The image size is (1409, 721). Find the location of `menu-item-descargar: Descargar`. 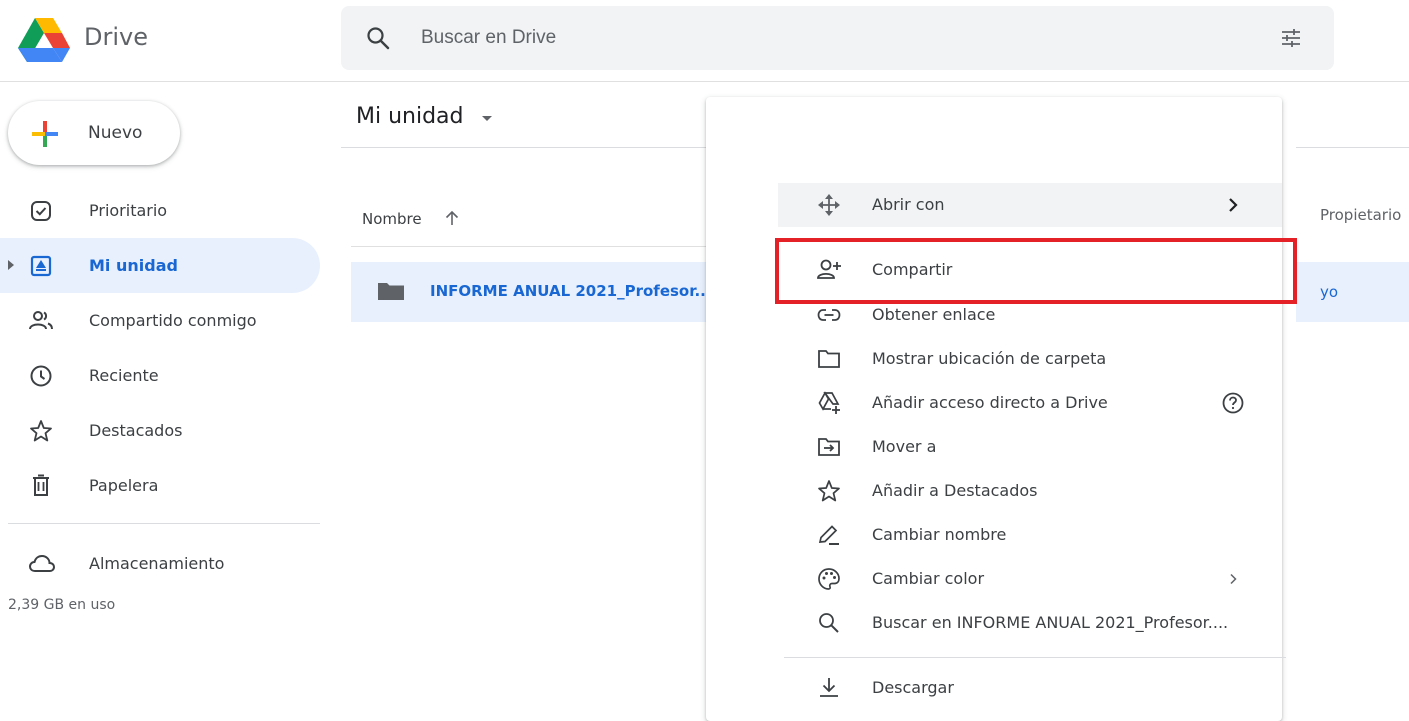

menu-item-descargar: Descargar is located at coordinates (1030, 688).